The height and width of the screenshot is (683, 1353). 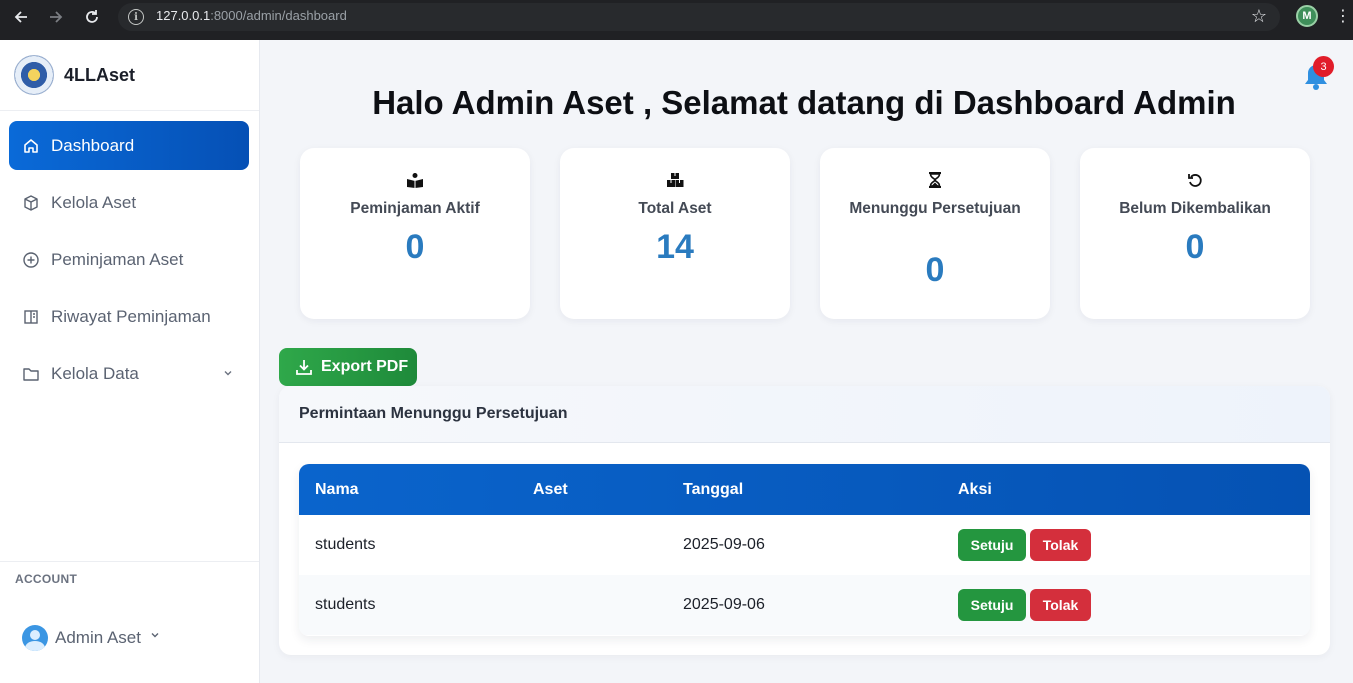 What do you see at coordinates (98, 638) in the screenshot?
I see `account-name: Admin Aset` at bounding box center [98, 638].